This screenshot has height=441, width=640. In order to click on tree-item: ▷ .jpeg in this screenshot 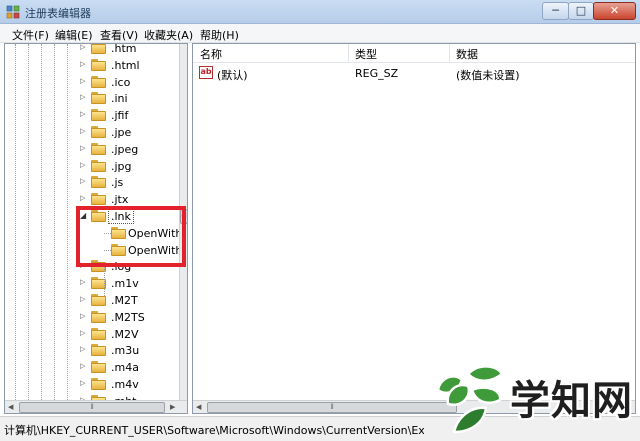, I will do `click(92, 149)`.